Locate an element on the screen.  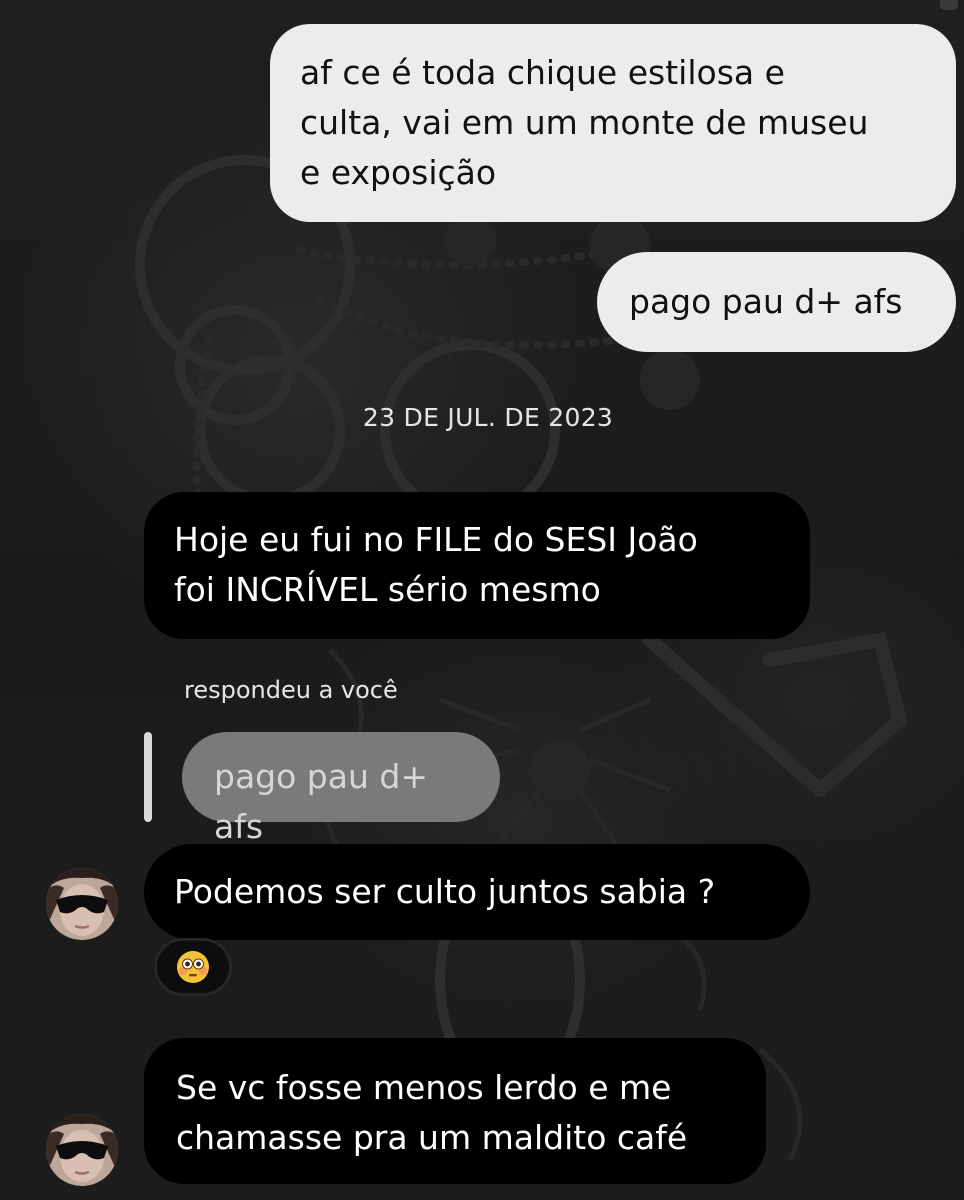
message-text-line: Hoje eu fui no FILE do SESI João is located at coordinates (436, 539).